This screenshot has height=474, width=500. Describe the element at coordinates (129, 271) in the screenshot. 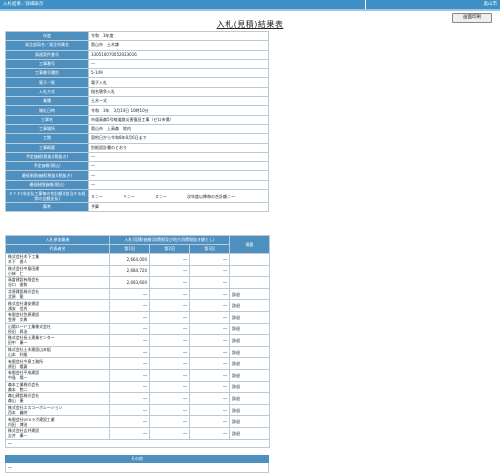

I see `bid-round-1: 2,684,720` at that location.